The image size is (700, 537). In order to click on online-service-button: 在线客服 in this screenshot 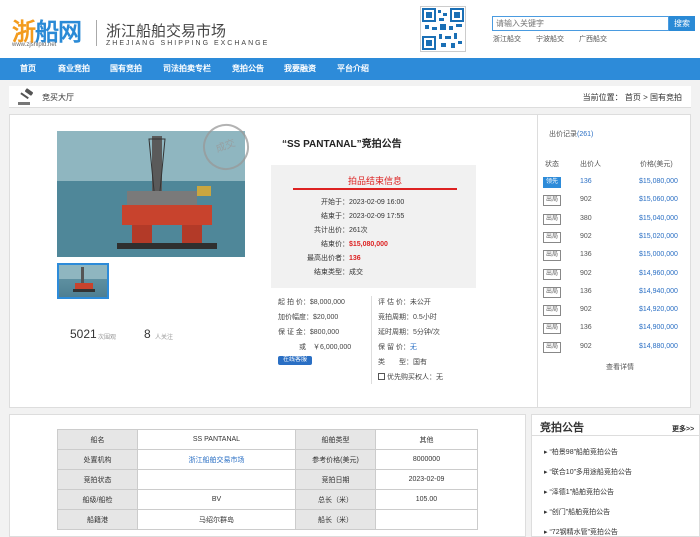, I will do `click(295, 360)`.